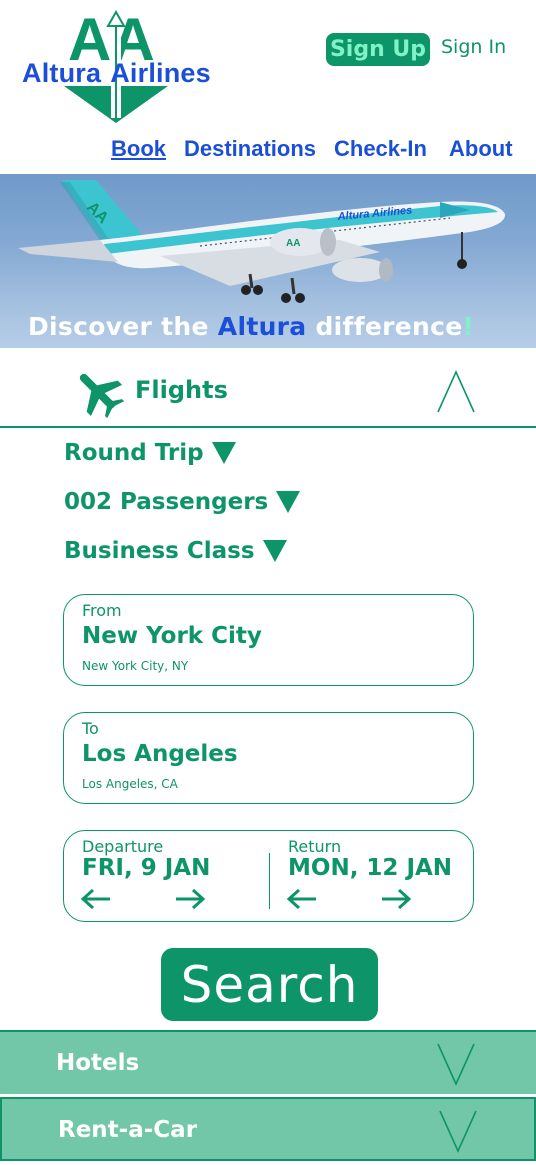  What do you see at coordinates (468, 326) in the screenshot?
I see `tagline-exclamation: !` at bounding box center [468, 326].